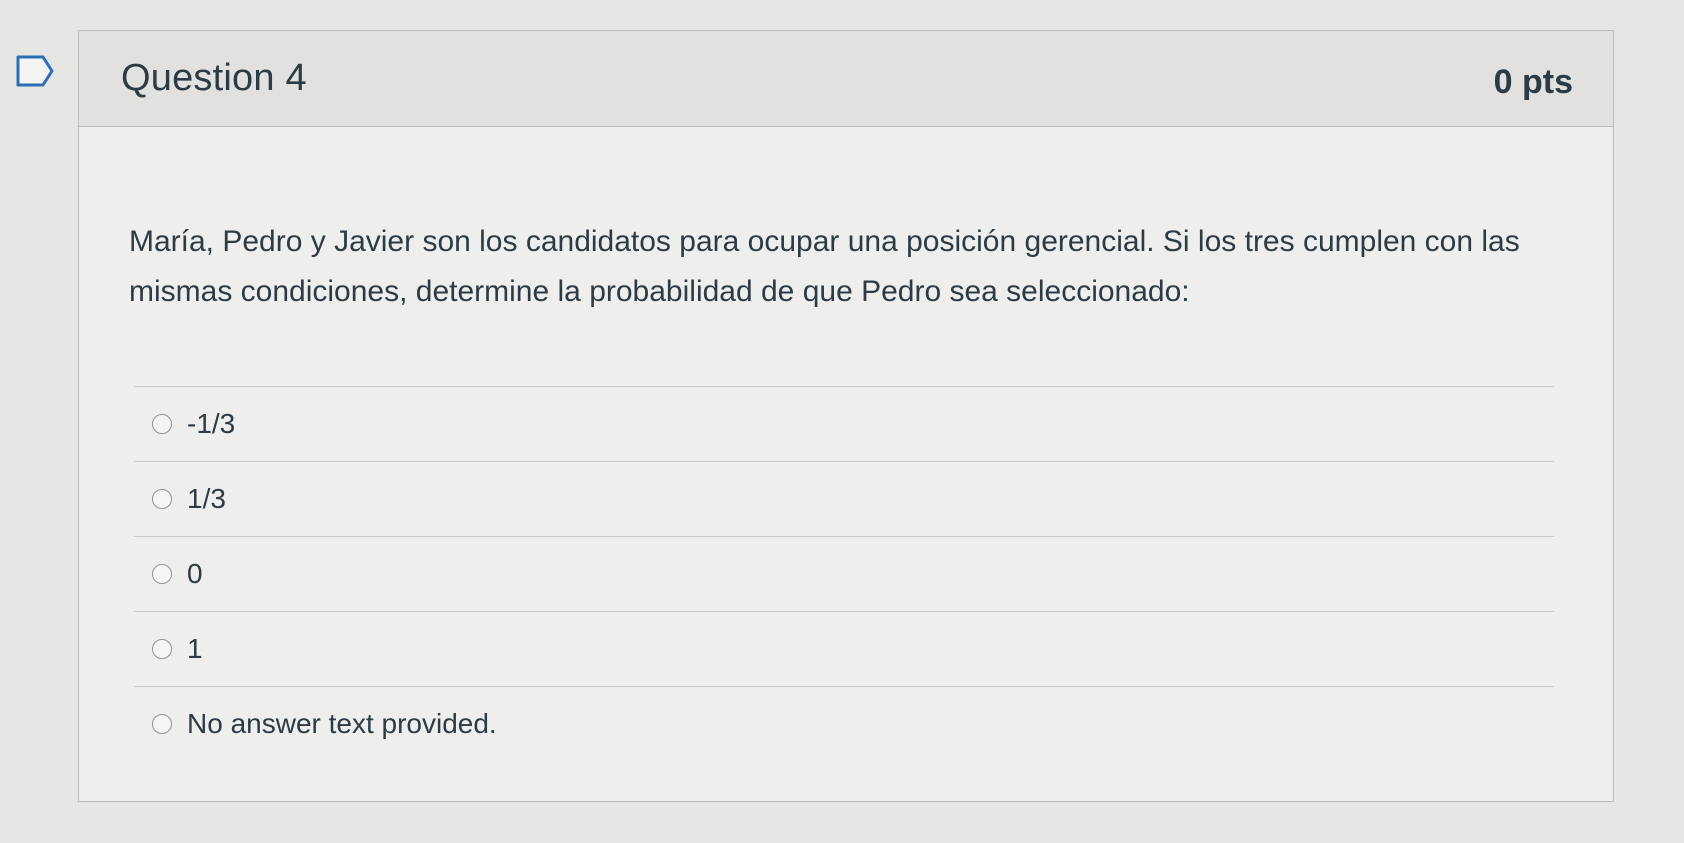 This screenshot has height=843, width=1684. Describe the element at coordinates (206, 498) in the screenshot. I see `answer-label: 1/3` at that location.